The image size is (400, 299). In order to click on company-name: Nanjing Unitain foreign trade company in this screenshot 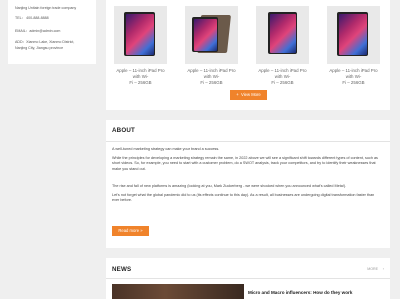, I will do `click(46, 8)`.